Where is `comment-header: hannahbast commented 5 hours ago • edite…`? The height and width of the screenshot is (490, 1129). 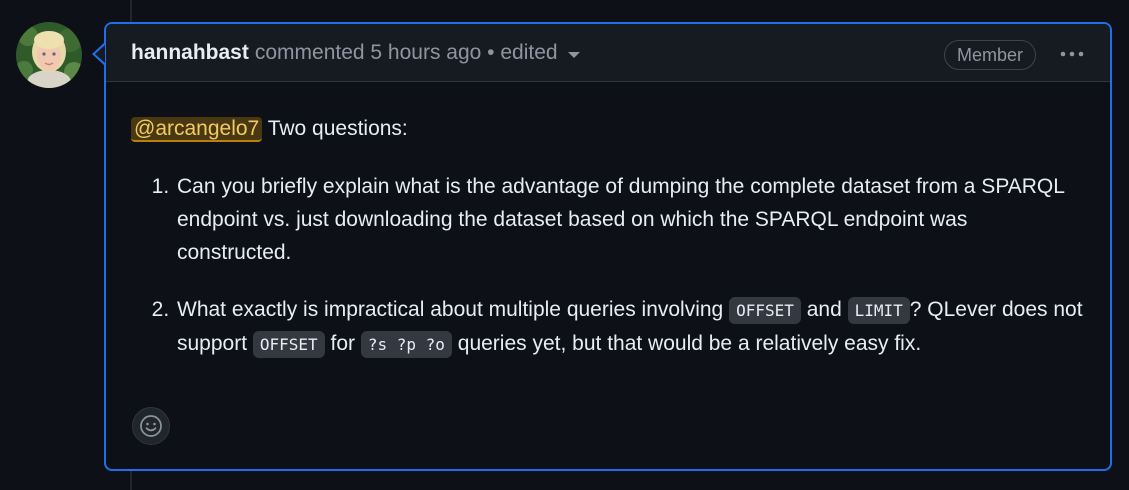 comment-header: hannahbast commented 5 hours ago • edite… is located at coordinates (608, 53).